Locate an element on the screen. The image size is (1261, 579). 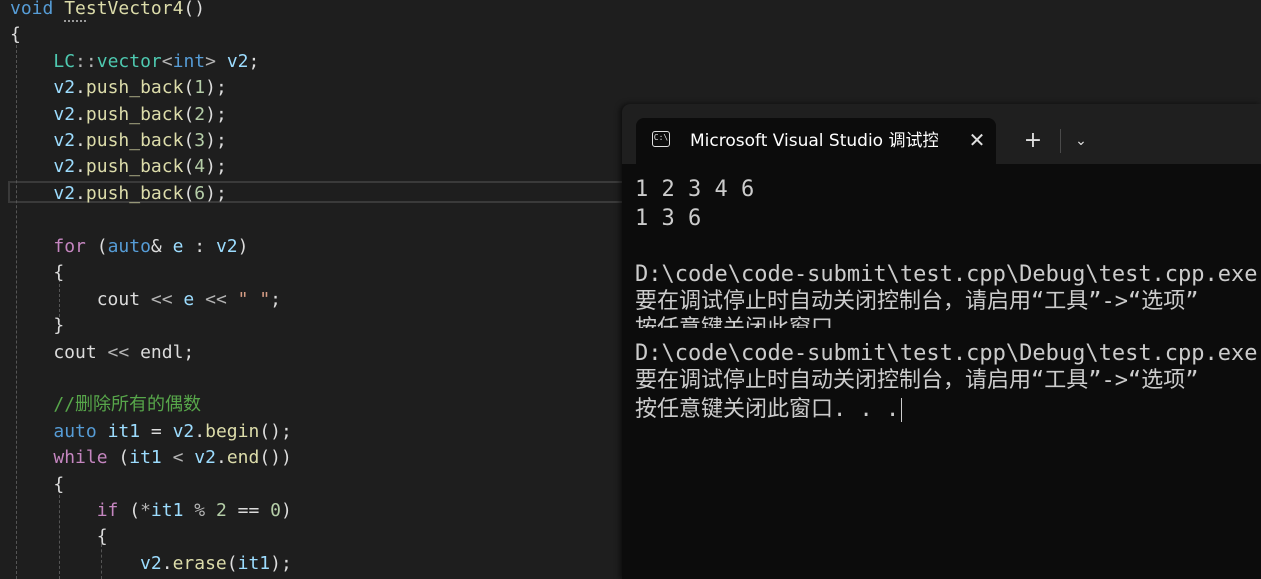
code-token: == is located at coordinates (248, 510).